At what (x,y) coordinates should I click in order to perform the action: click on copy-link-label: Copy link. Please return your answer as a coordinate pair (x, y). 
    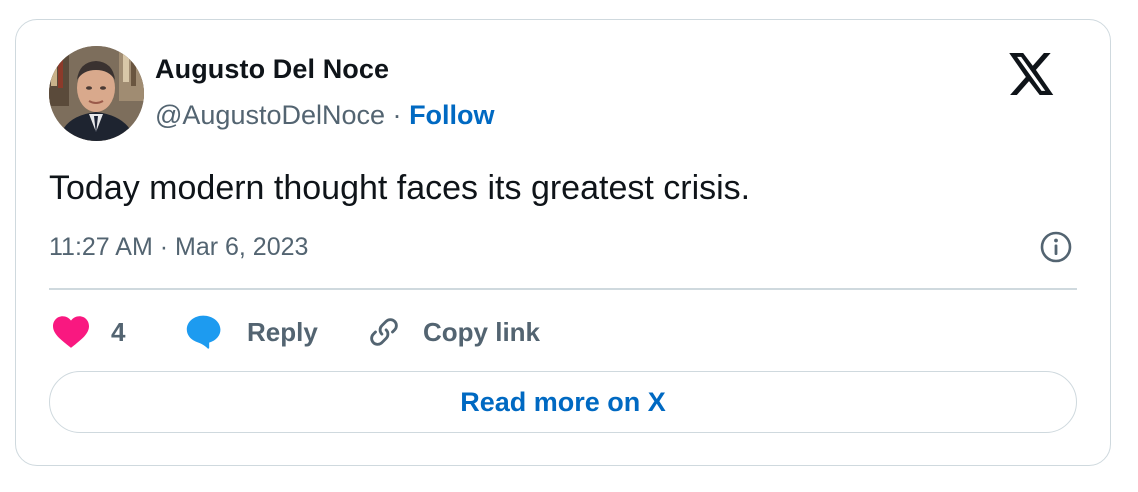
    Looking at the image, I should click on (482, 331).